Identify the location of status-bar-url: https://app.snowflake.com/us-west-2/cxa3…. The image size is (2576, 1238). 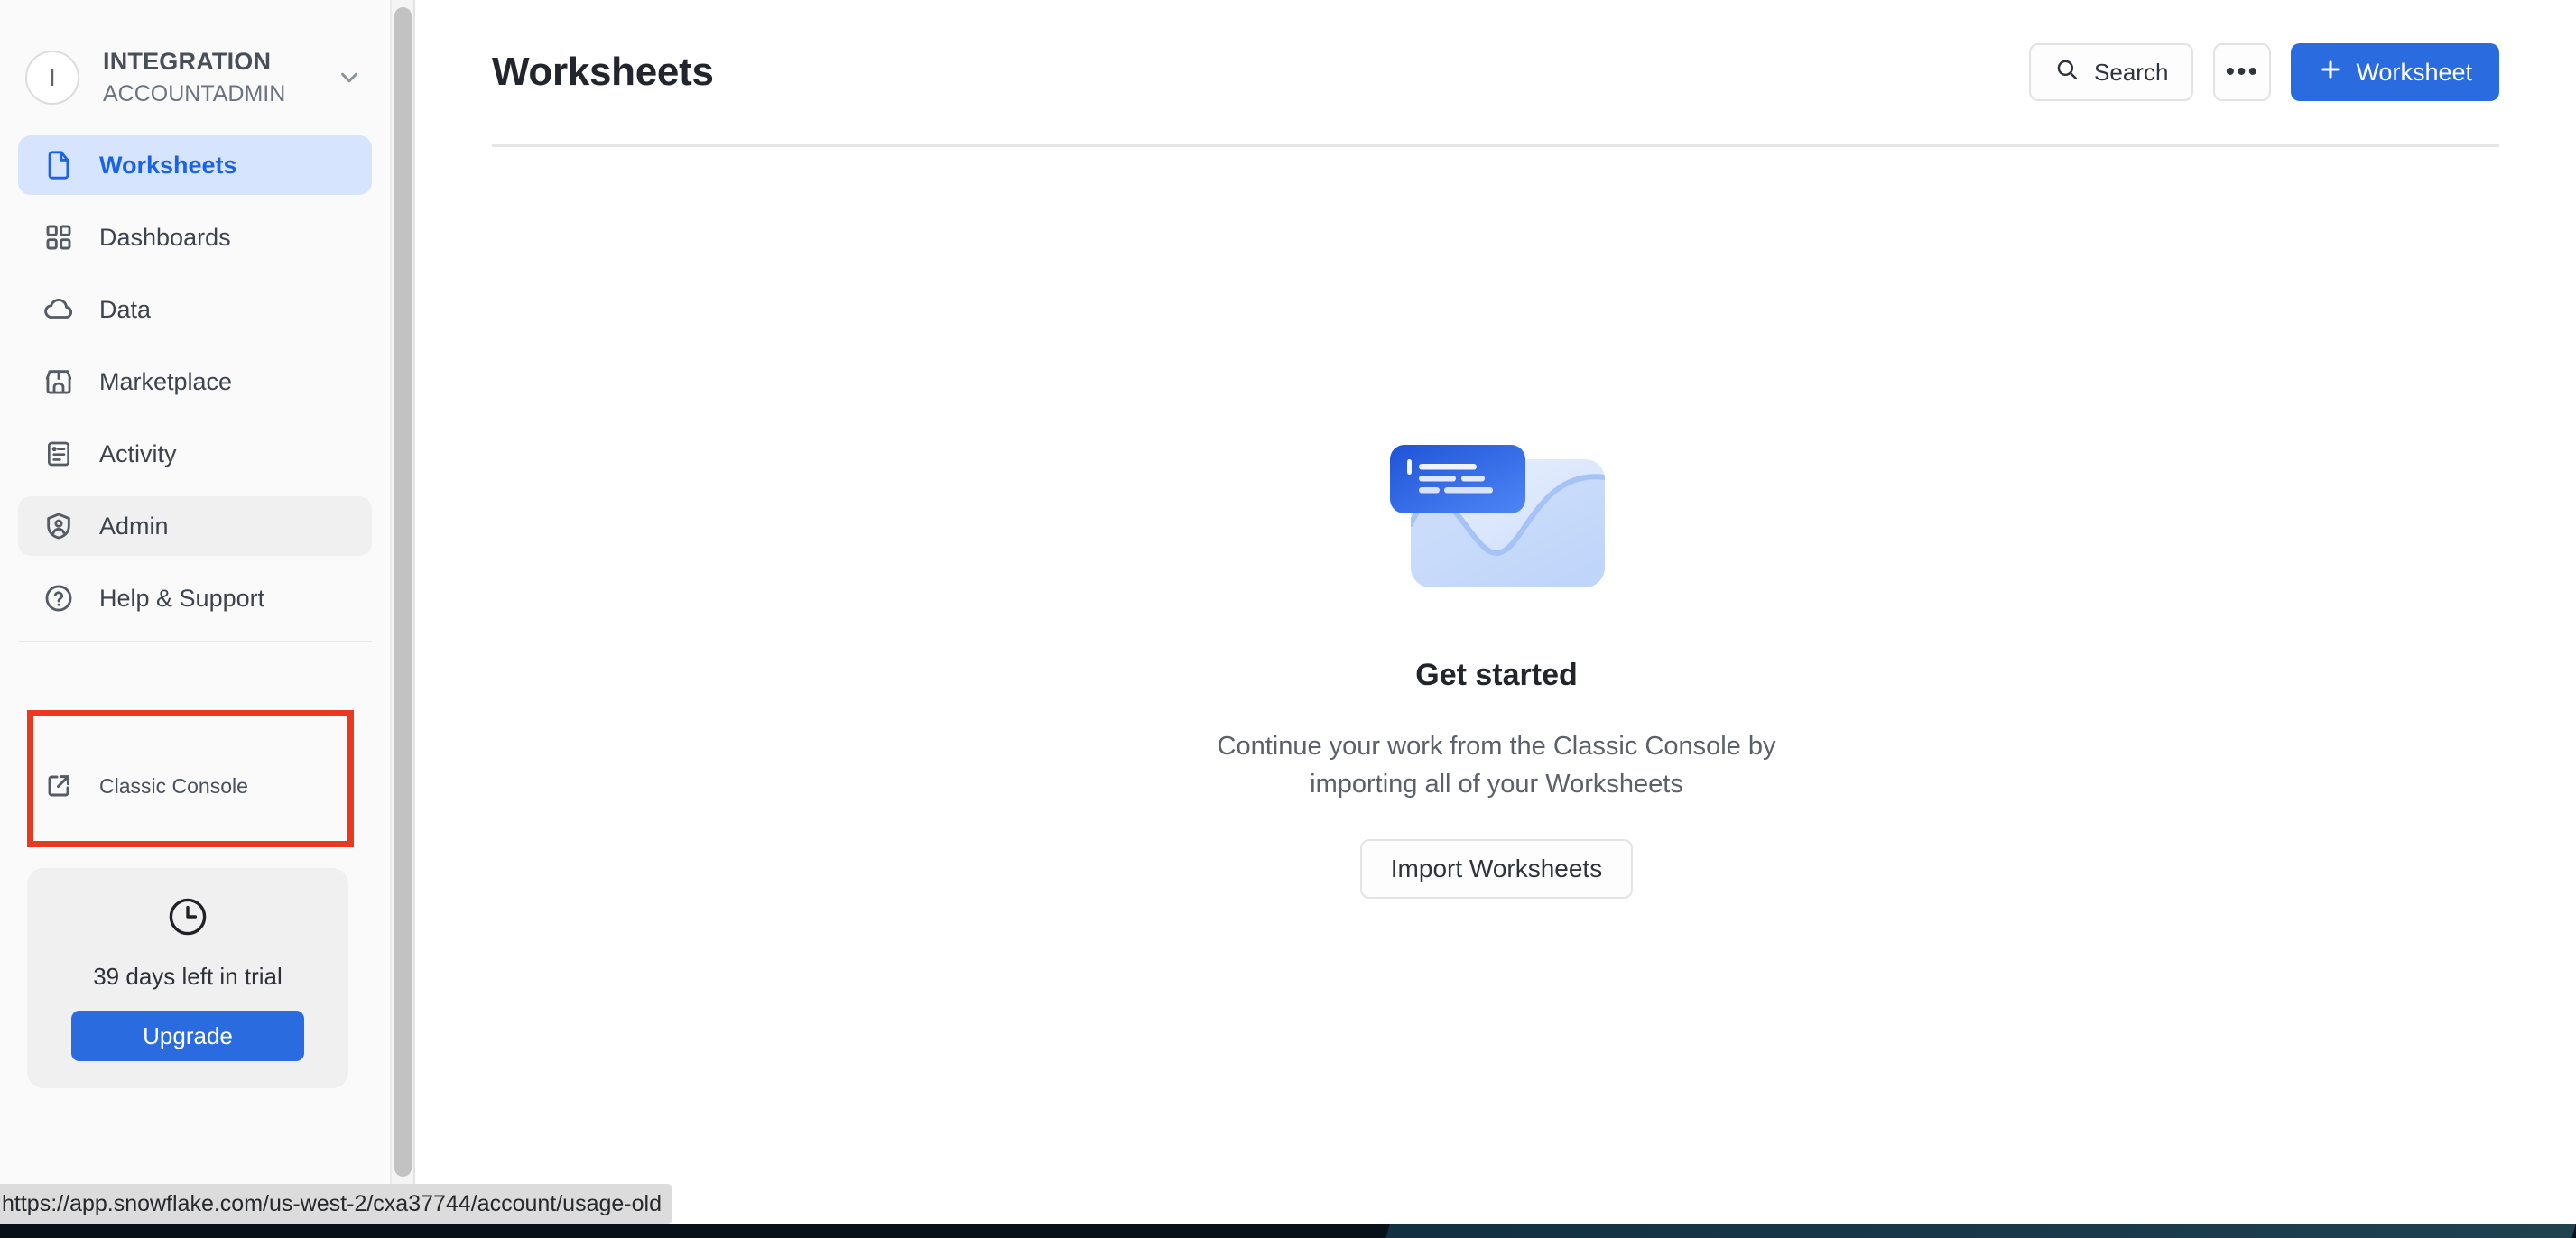
(336, 1204).